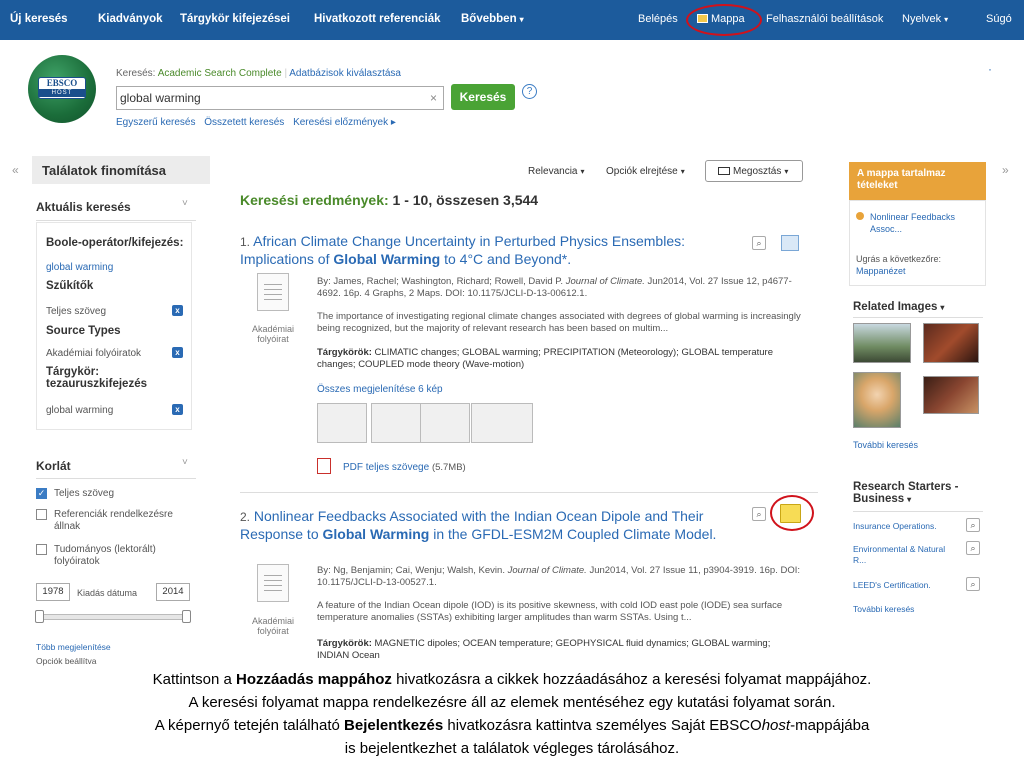 The width and height of the screenshot is (1024, 768). What do you see at coordinates (345, 73) in the screenshot?
I see `choose-databases-link: Adatbázisok kiválasztása` at bounding box center [345, 73].